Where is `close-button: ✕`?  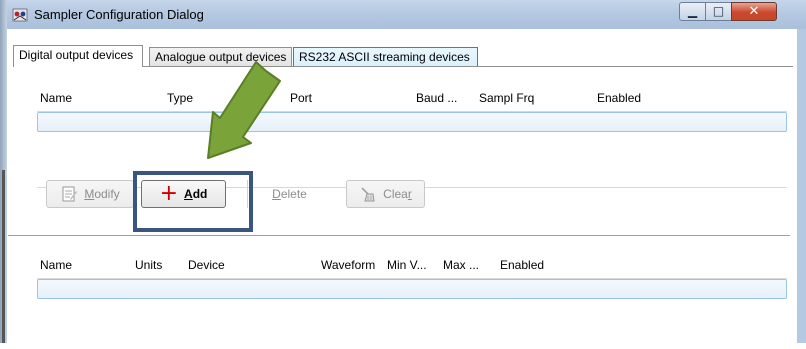 close-button: ✕ is located at coordinates (754, 11).